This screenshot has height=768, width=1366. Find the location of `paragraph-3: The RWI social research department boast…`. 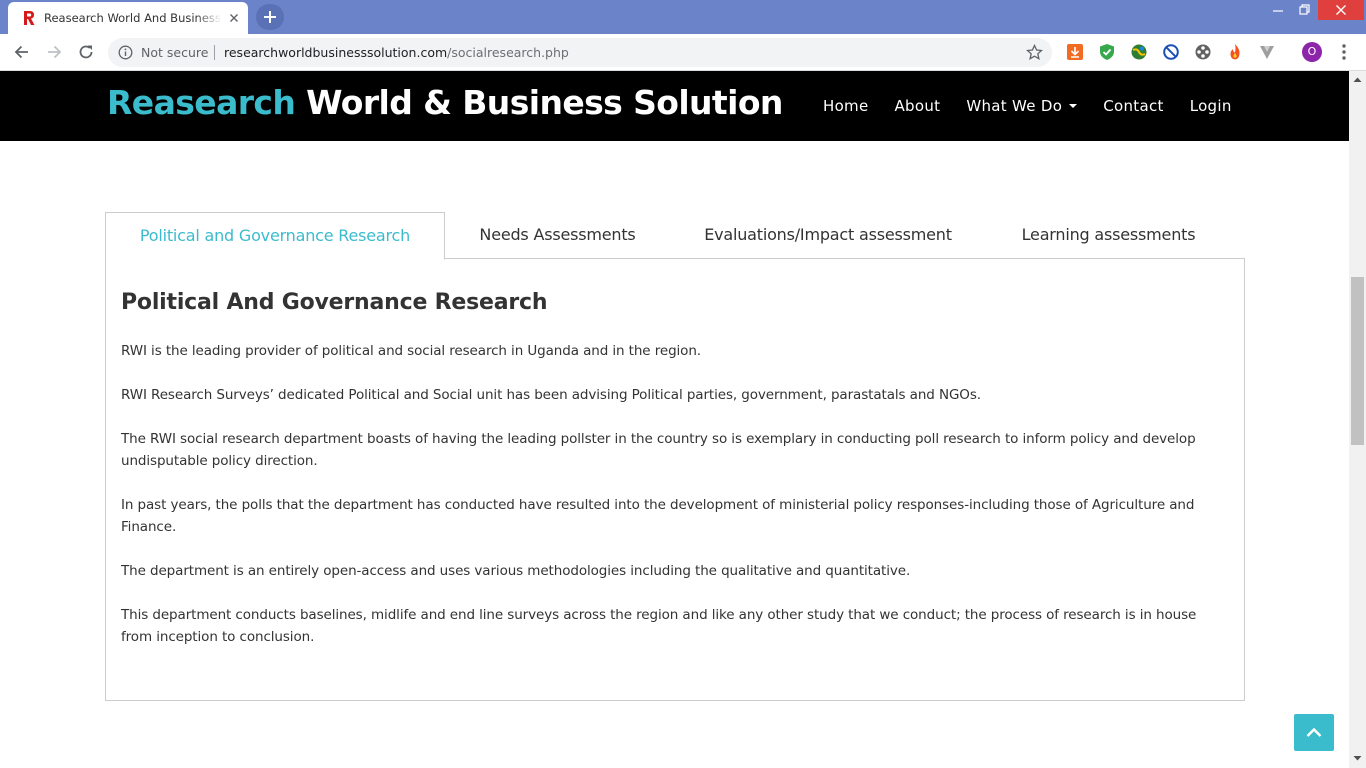

paragraph-3: The RWI social research department boast… is located at coordinates (658, 450).